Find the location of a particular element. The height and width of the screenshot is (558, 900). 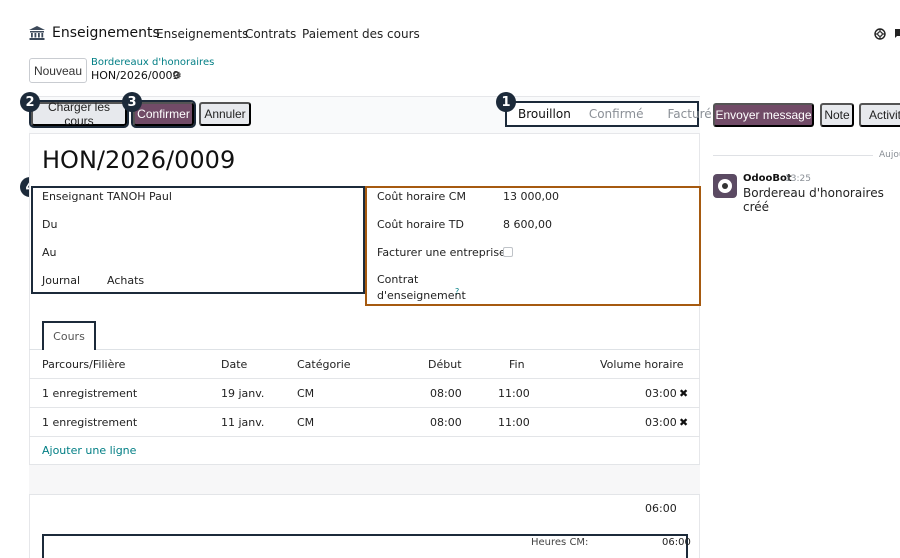

journal-field: Achats is located at coordinates (125, 280).